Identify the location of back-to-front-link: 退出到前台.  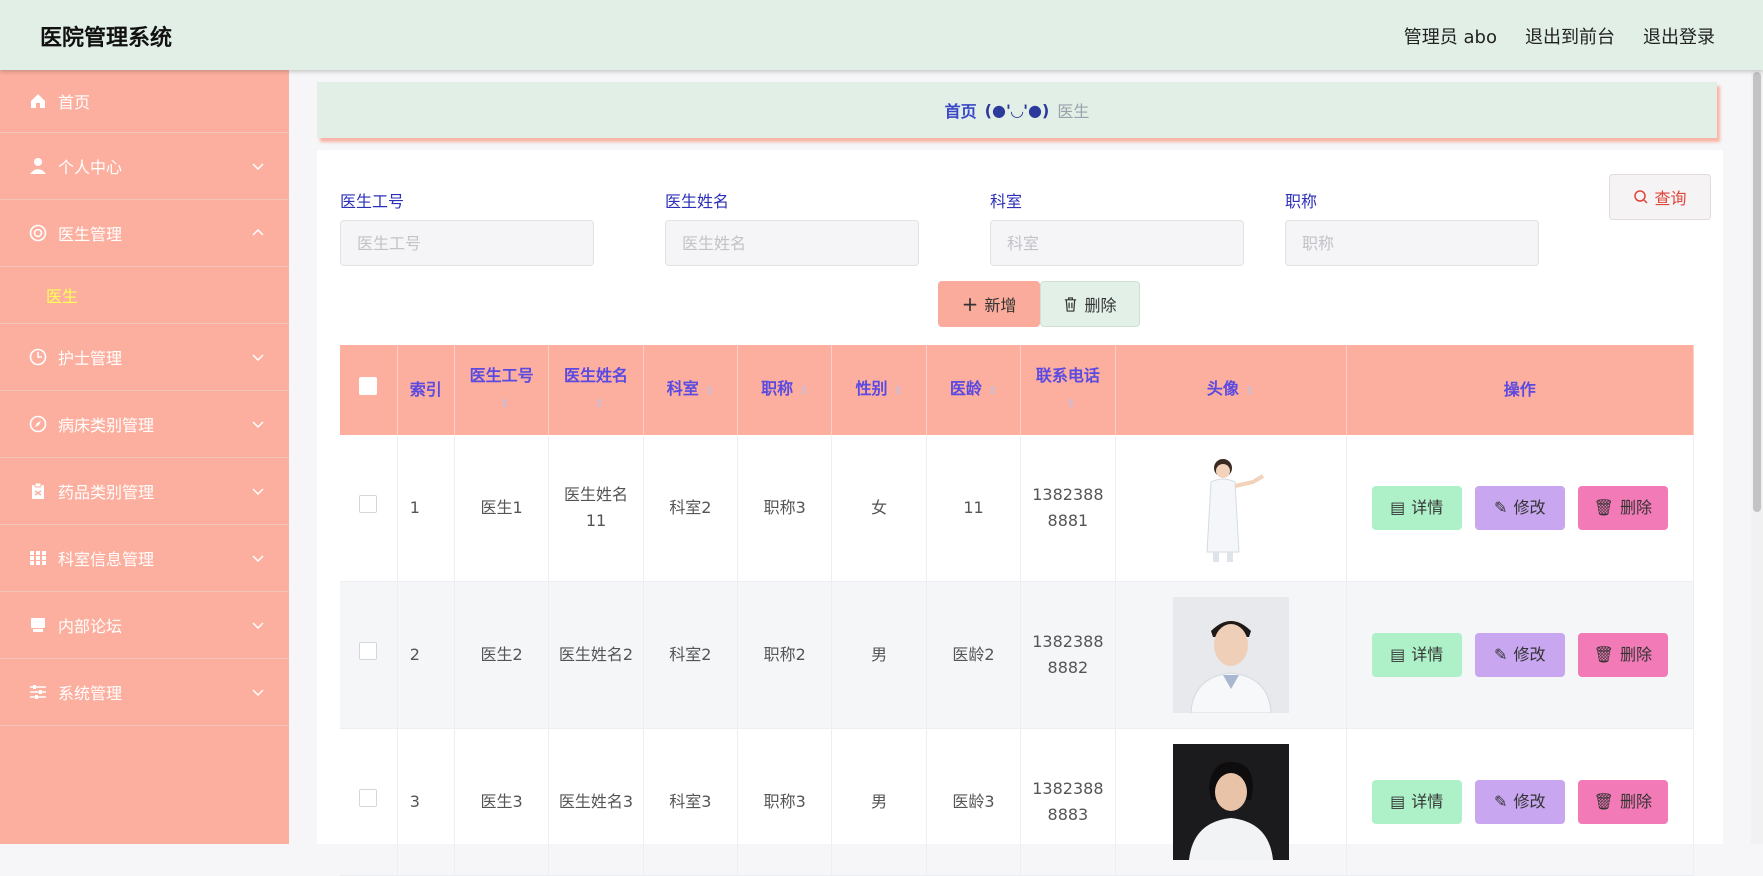
(1570, 36).